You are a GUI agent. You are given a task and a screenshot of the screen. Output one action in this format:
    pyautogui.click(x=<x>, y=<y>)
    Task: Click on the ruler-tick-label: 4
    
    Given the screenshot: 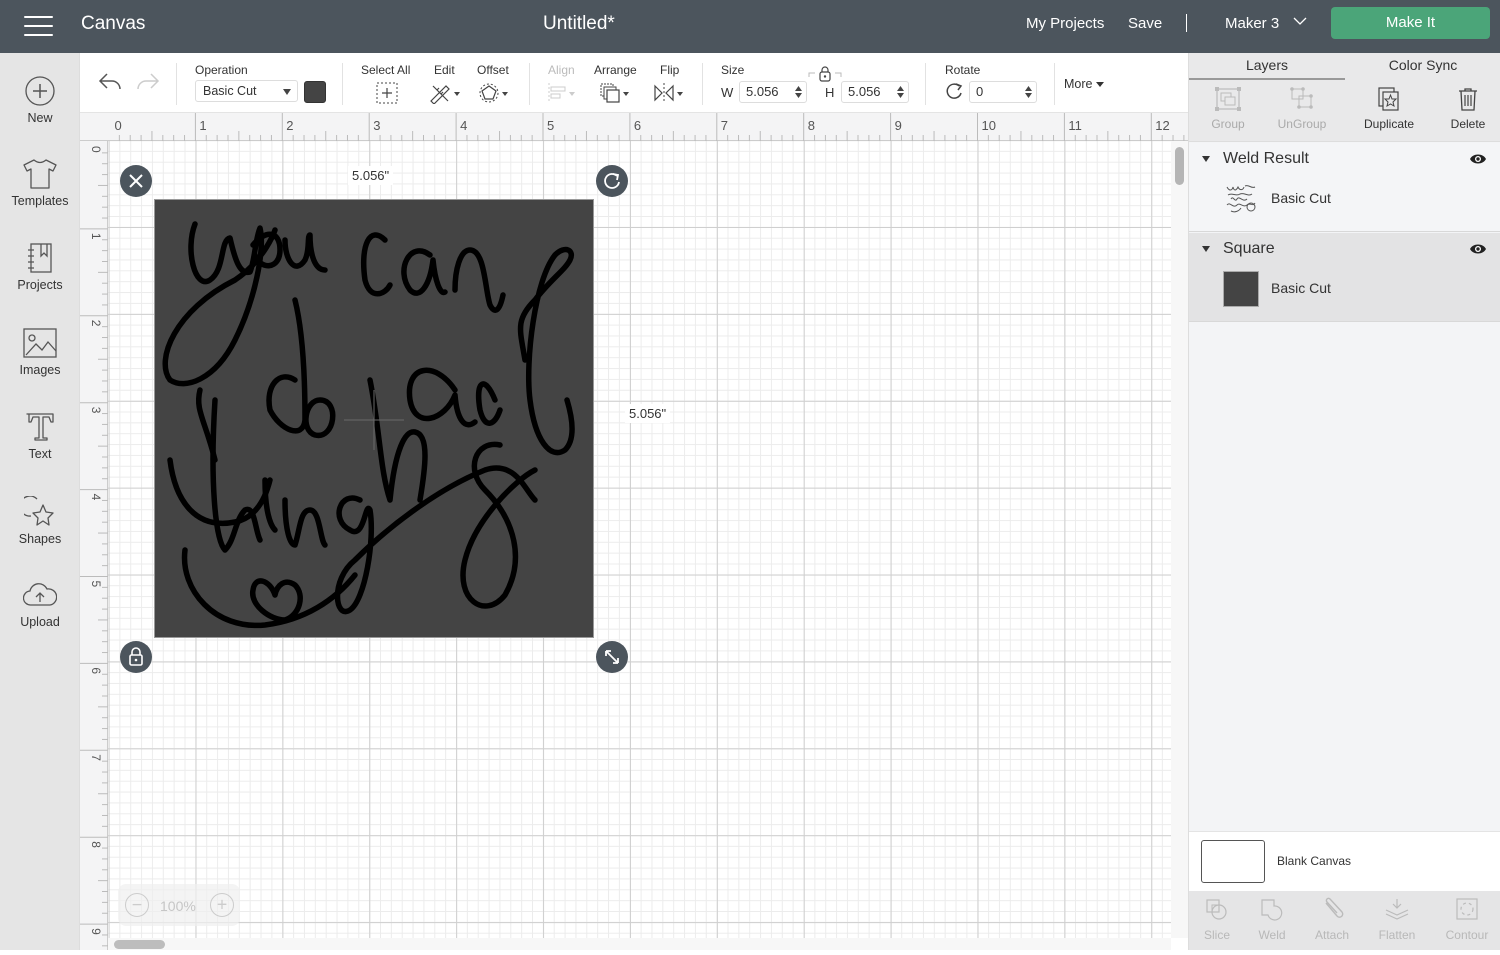 What is the action you would take?
    pyautogui.click(x=96, y=497)
    